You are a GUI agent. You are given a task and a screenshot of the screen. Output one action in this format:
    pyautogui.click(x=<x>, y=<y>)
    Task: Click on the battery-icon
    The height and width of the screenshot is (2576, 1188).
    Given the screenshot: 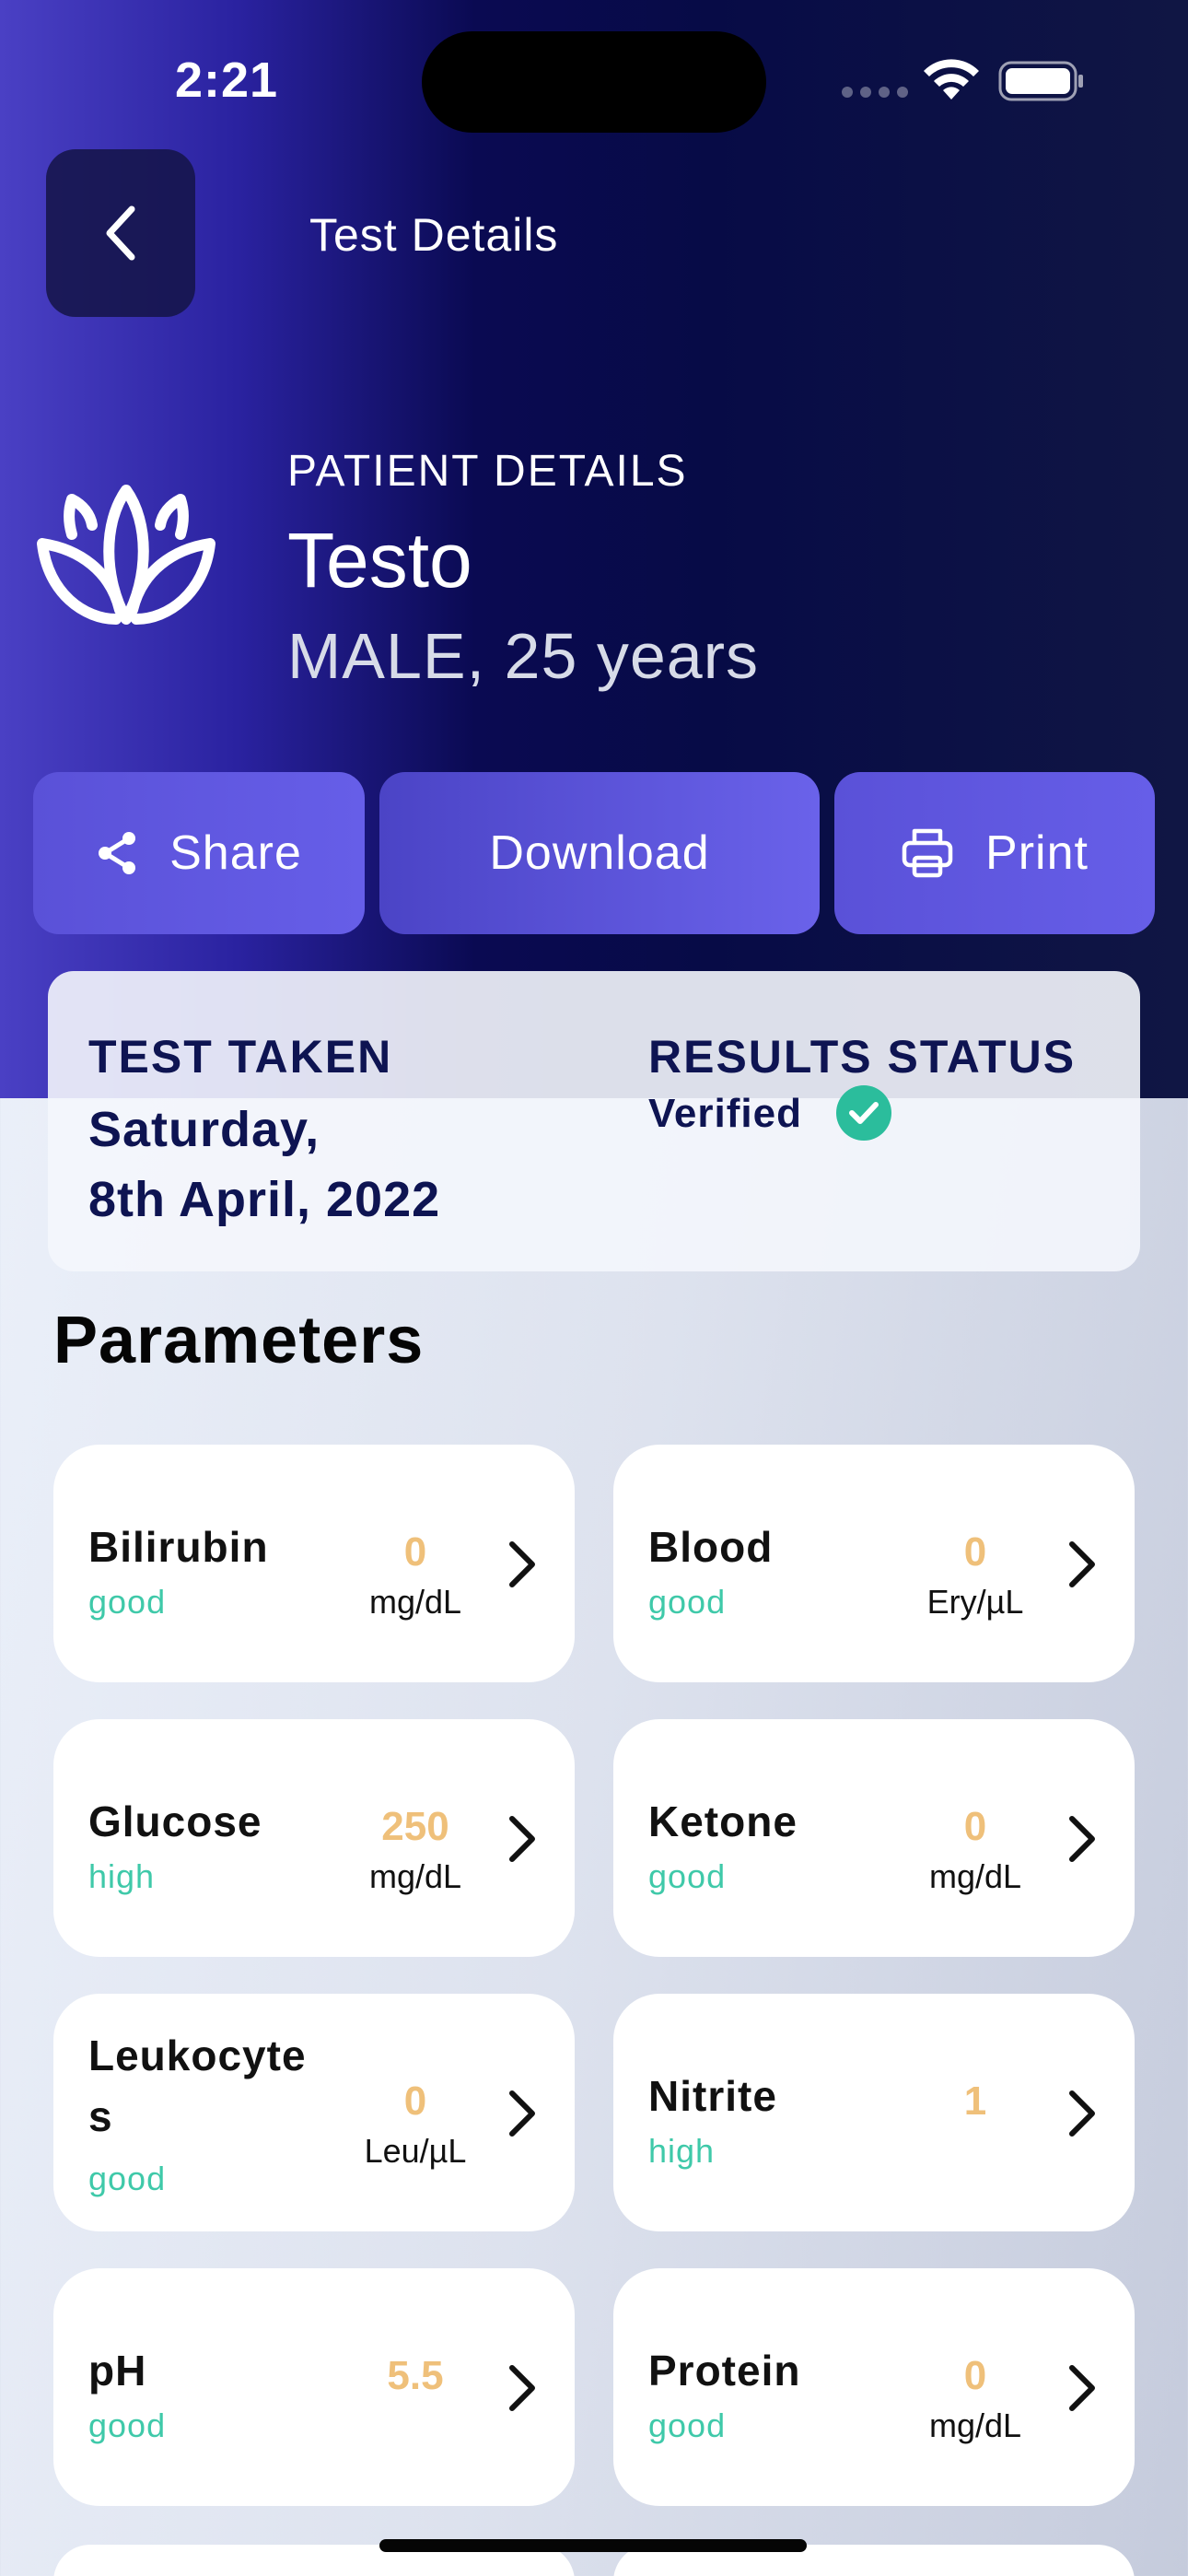 What is the action you would take?
    pyautogui.click(x=1040, y=81)
    